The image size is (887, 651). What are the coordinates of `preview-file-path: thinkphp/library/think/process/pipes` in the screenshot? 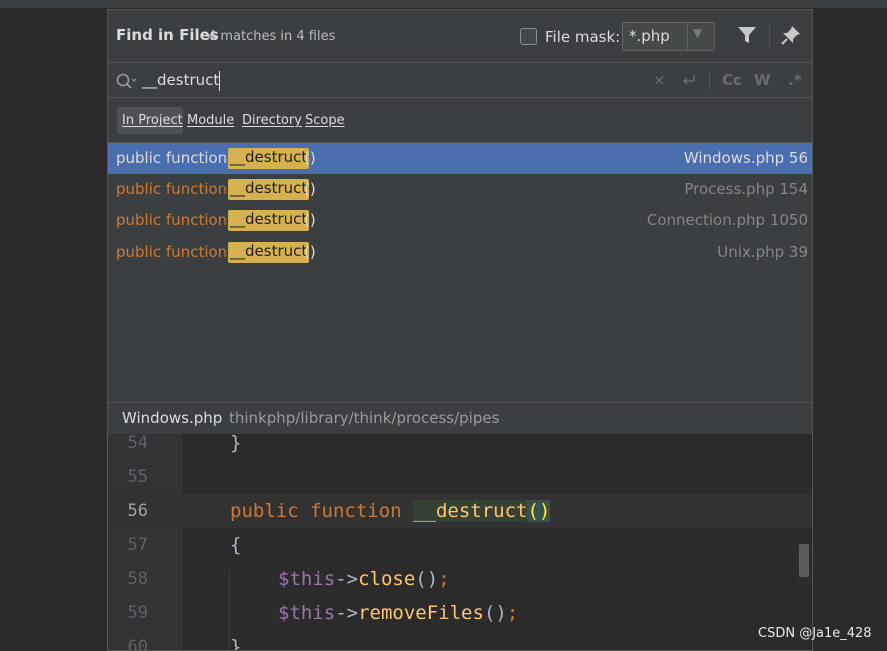 It's located at (364, 418).